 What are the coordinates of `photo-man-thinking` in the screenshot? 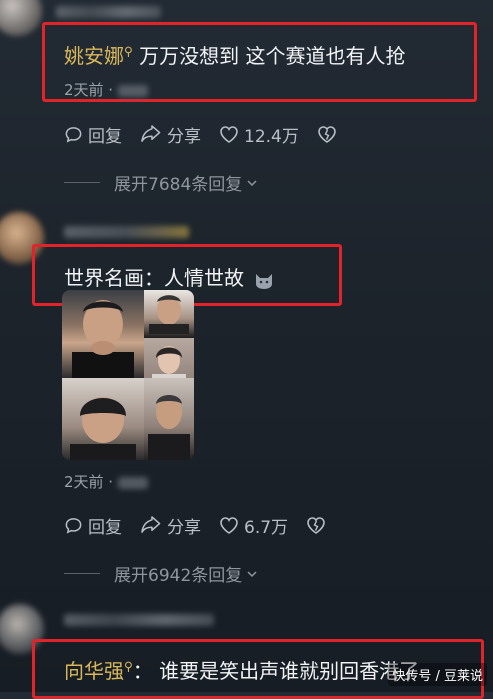 It's located at (103, 334).